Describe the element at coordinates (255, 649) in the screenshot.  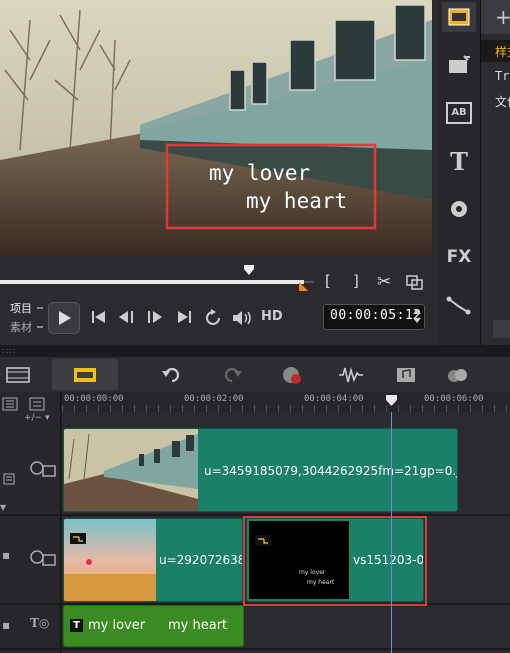
I see `track-separator` at that location.